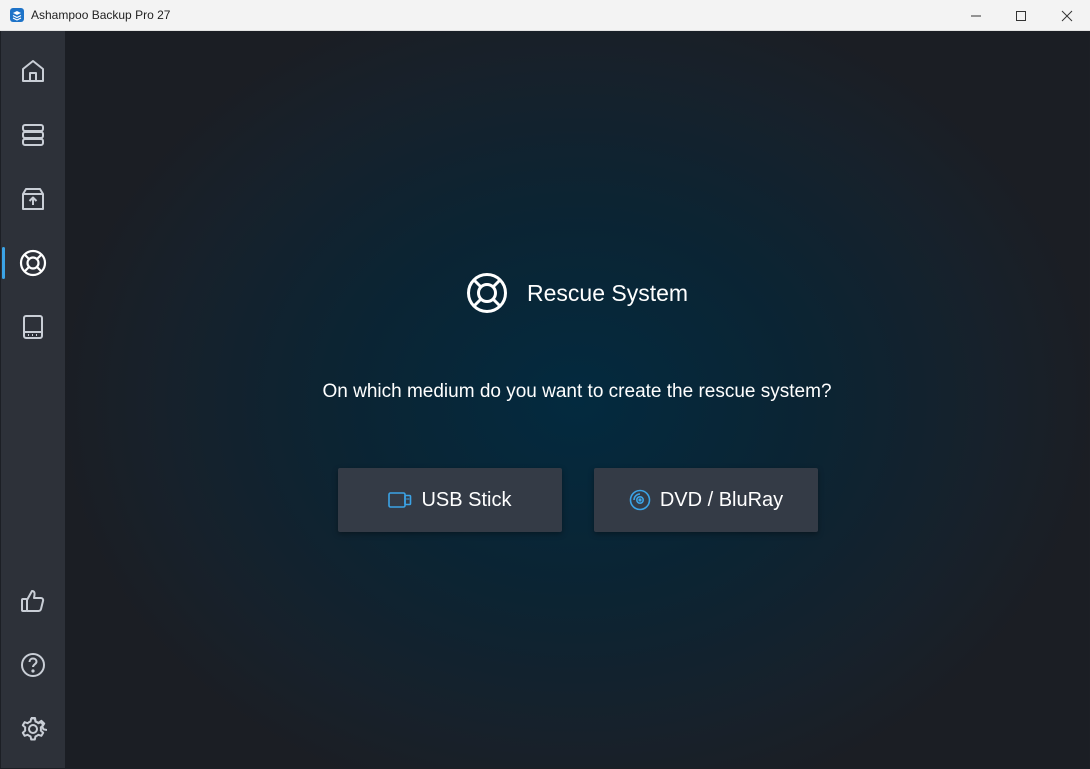 The height and width of the screenshot is (769, 1090). Describe the element at coordinates (400, 500) in the screenshot. I see `usb-stick-icon` at that location.